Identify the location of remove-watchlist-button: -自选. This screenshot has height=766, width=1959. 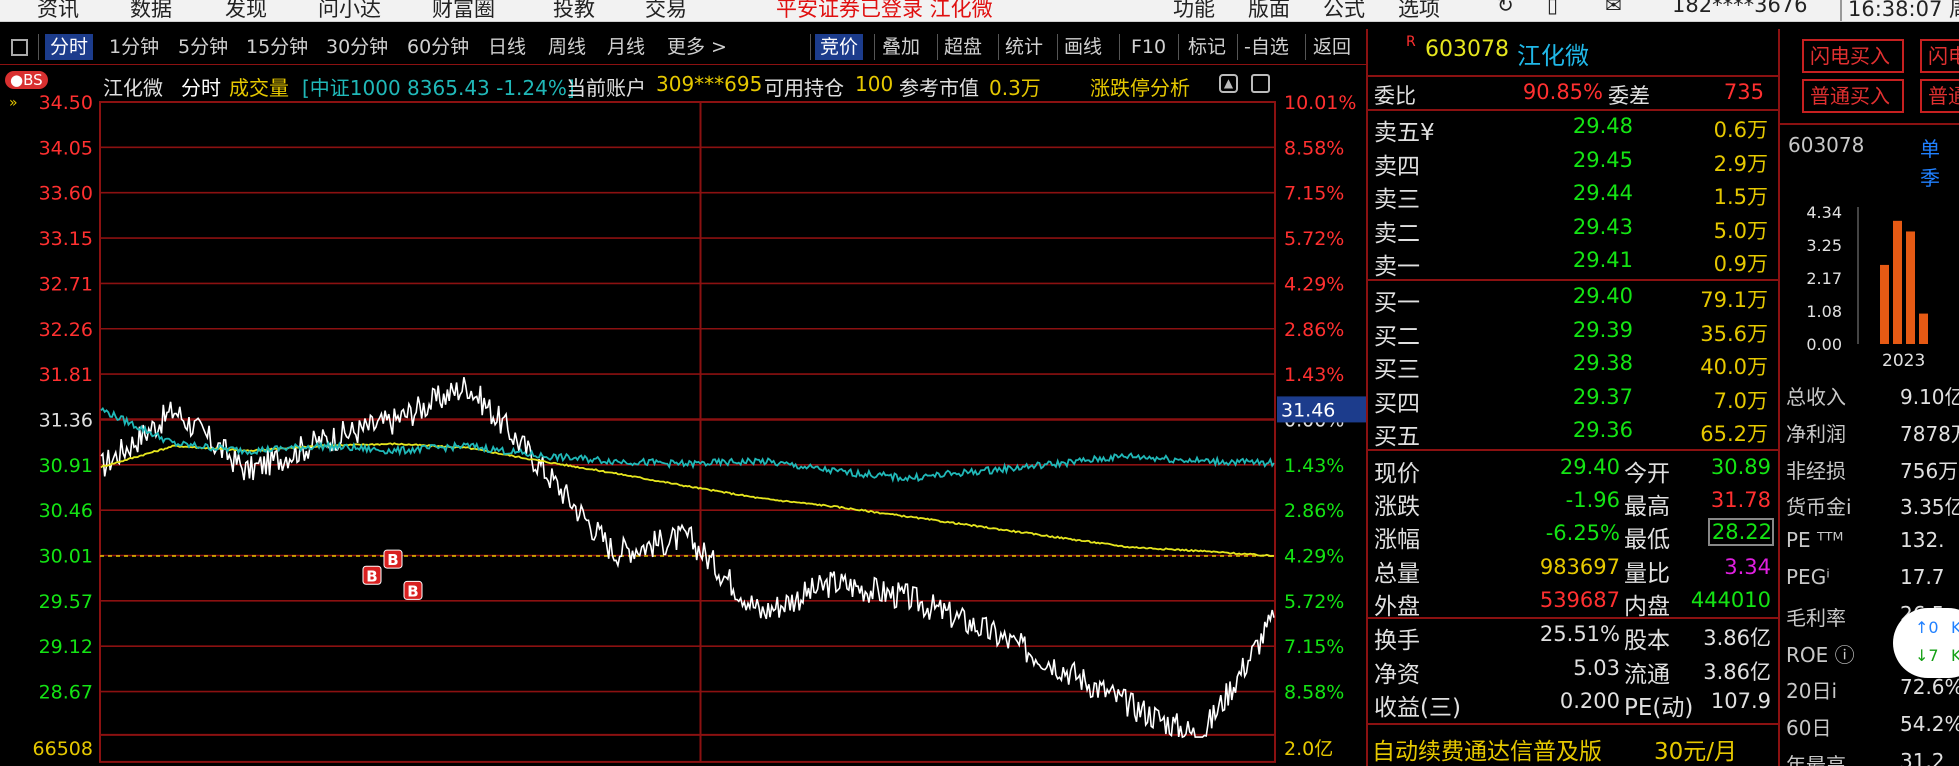
(1266, 47).